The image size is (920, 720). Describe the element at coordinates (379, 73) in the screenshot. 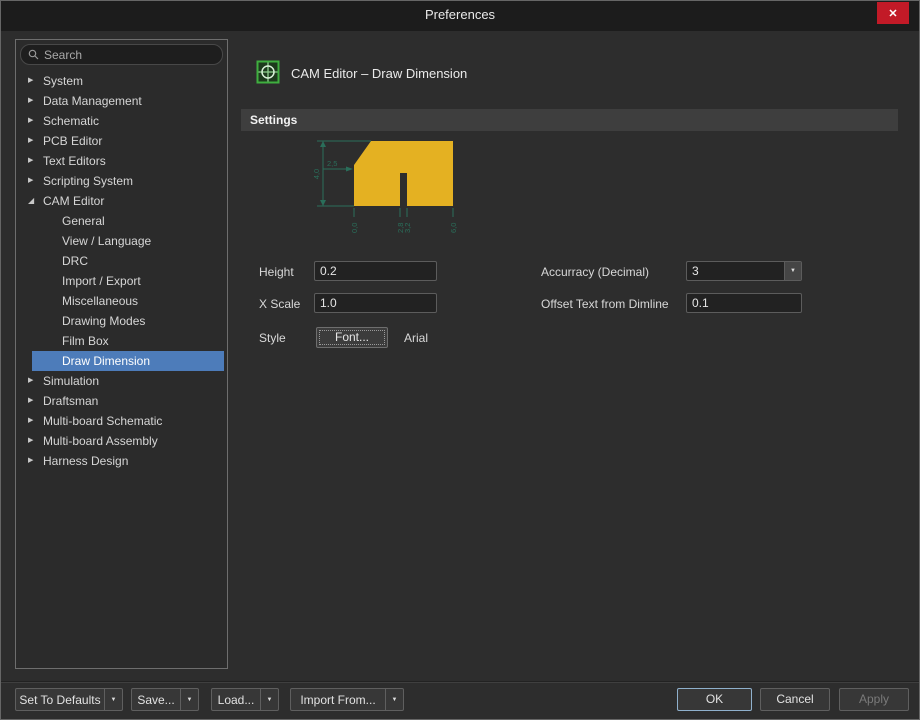

I see `page-title: CAM Editor – Draw Dimension` at that location.